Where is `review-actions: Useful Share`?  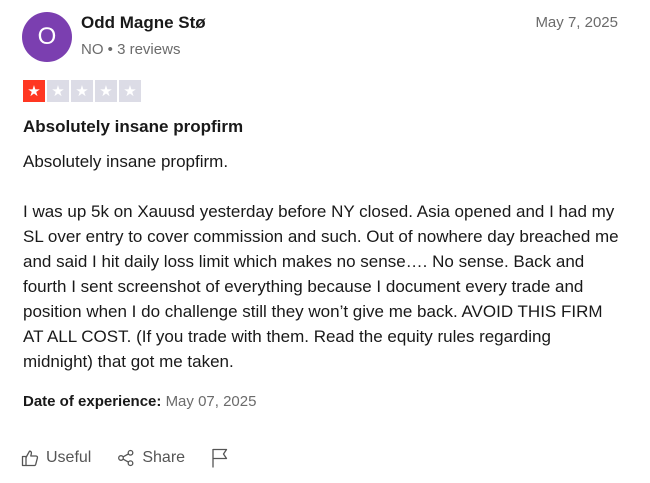 review-actions: Useful Share is located at coordinates (138, 458).